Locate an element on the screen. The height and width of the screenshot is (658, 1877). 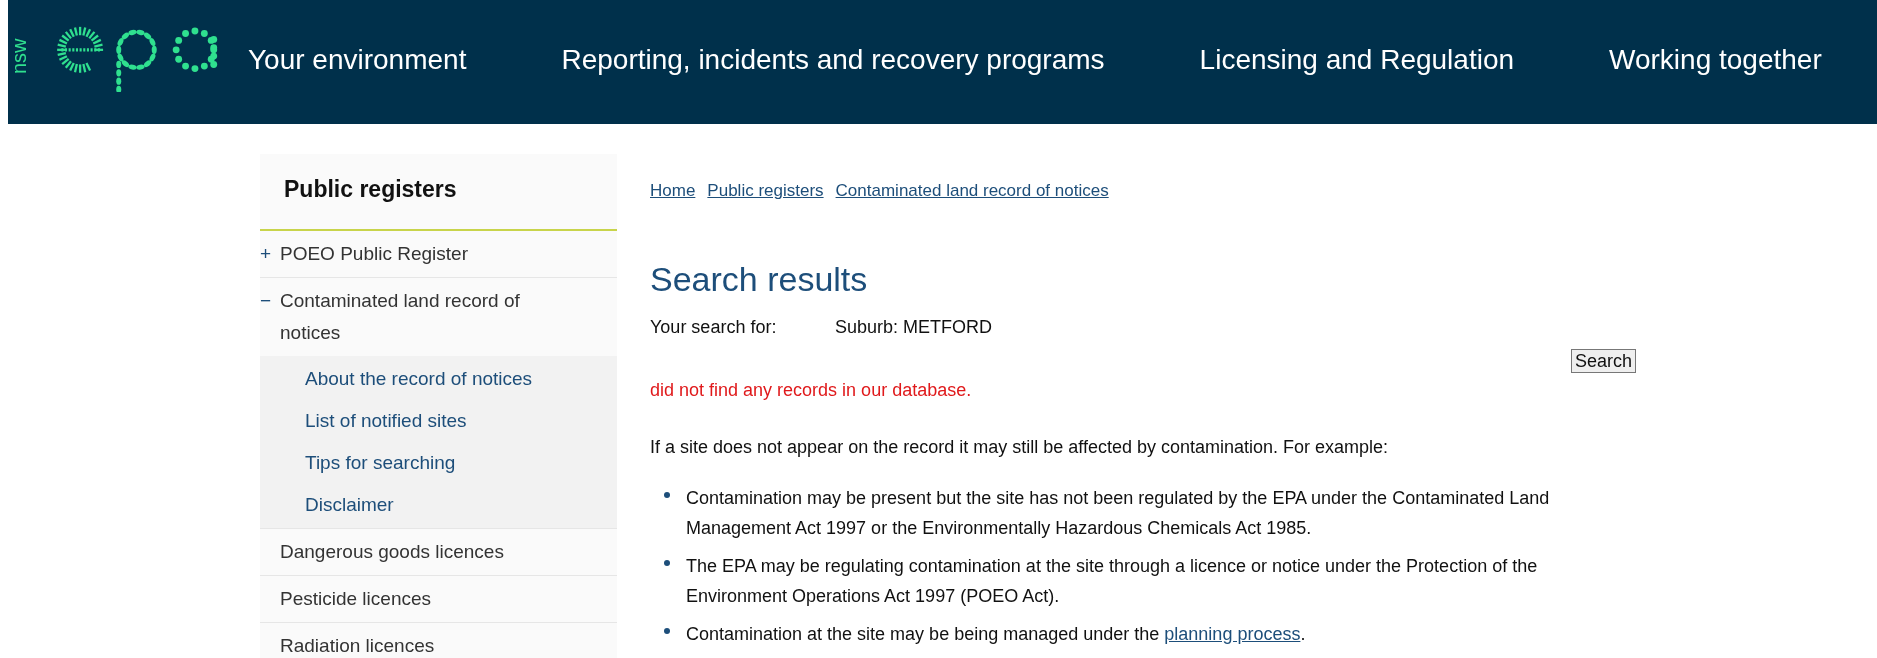
sidebar-subitem: Disclaimer is located at coordinates (438, 504).